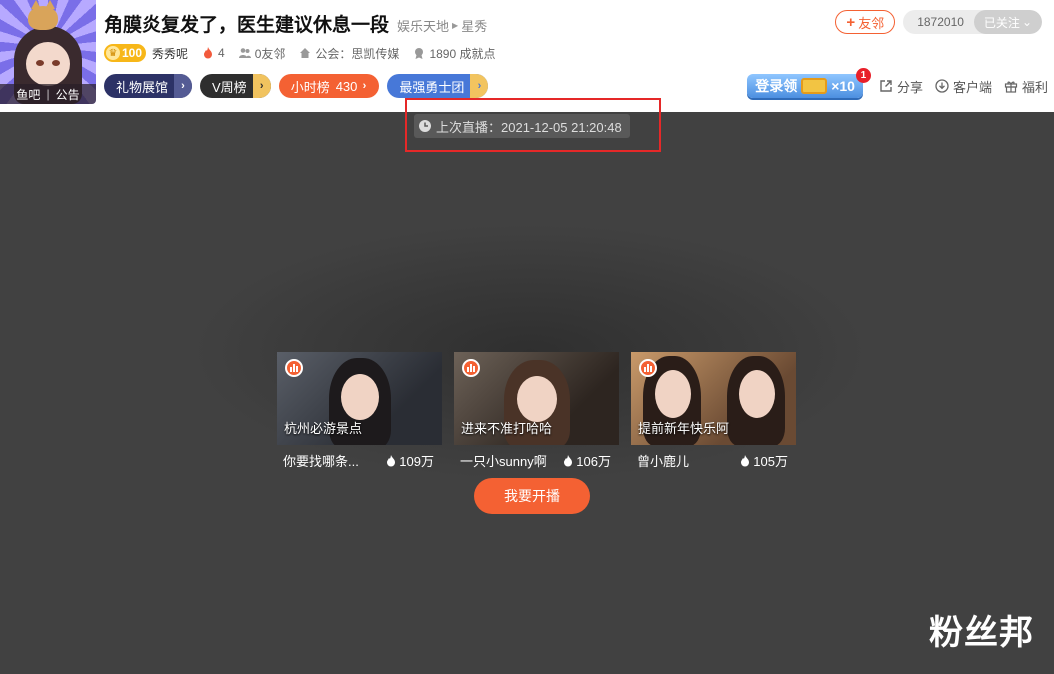 Image resolution: width=1054 pixels, height=674 pixels. I want to click on anchor-name: 秀秀呢, so click(170, 53).